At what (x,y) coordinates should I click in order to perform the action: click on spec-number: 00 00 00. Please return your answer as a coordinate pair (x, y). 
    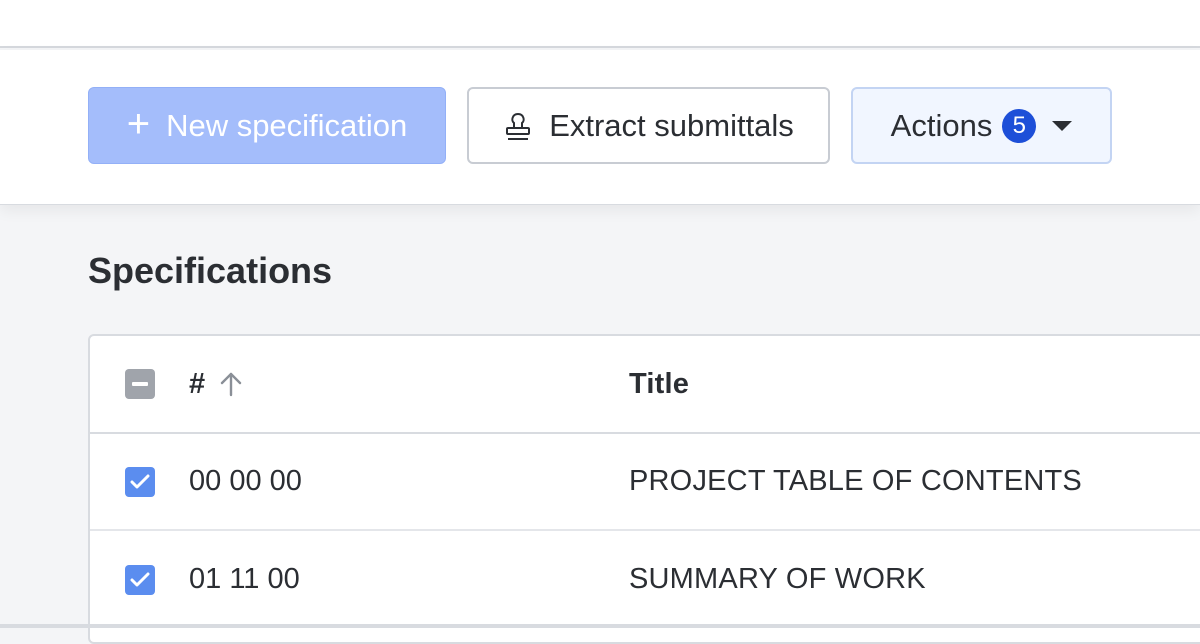
    Looking at the image, I should click on (245, 481).